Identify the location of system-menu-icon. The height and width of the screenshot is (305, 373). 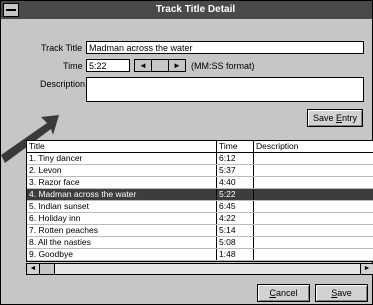
(11, 10).